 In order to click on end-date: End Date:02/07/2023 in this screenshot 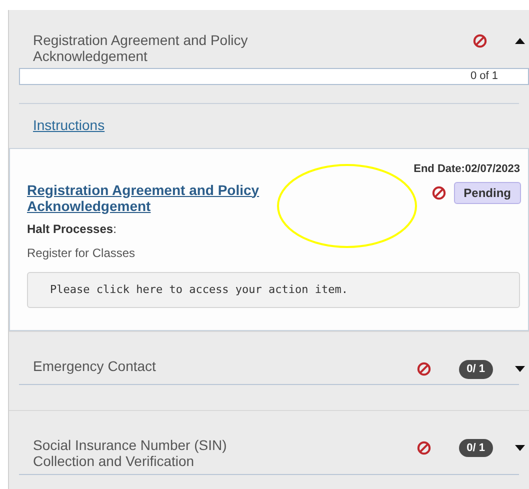, I will do `click(467, 169)`.